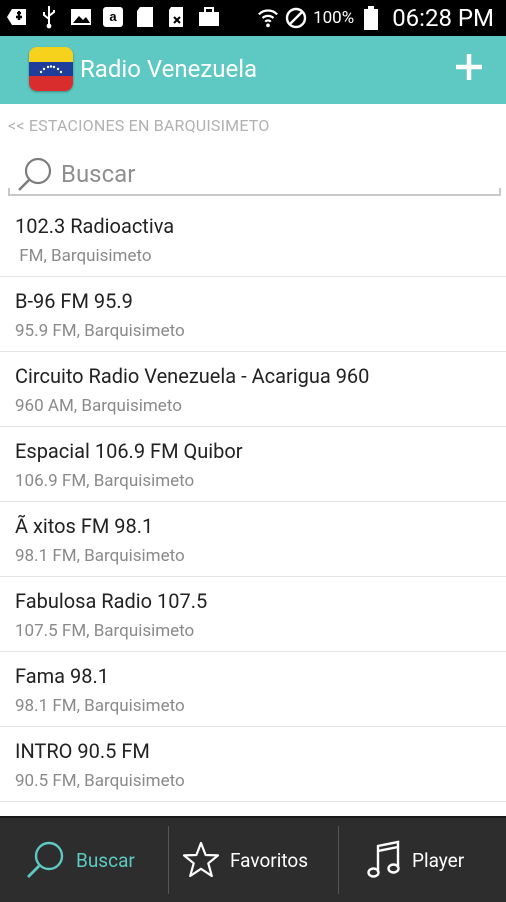  What do you see at coordinates (253, 689) in the screenshot?
I see `list-item: Fama 98.1 98.1 FM, Barquisimeto` at bounding box center [253, 689].